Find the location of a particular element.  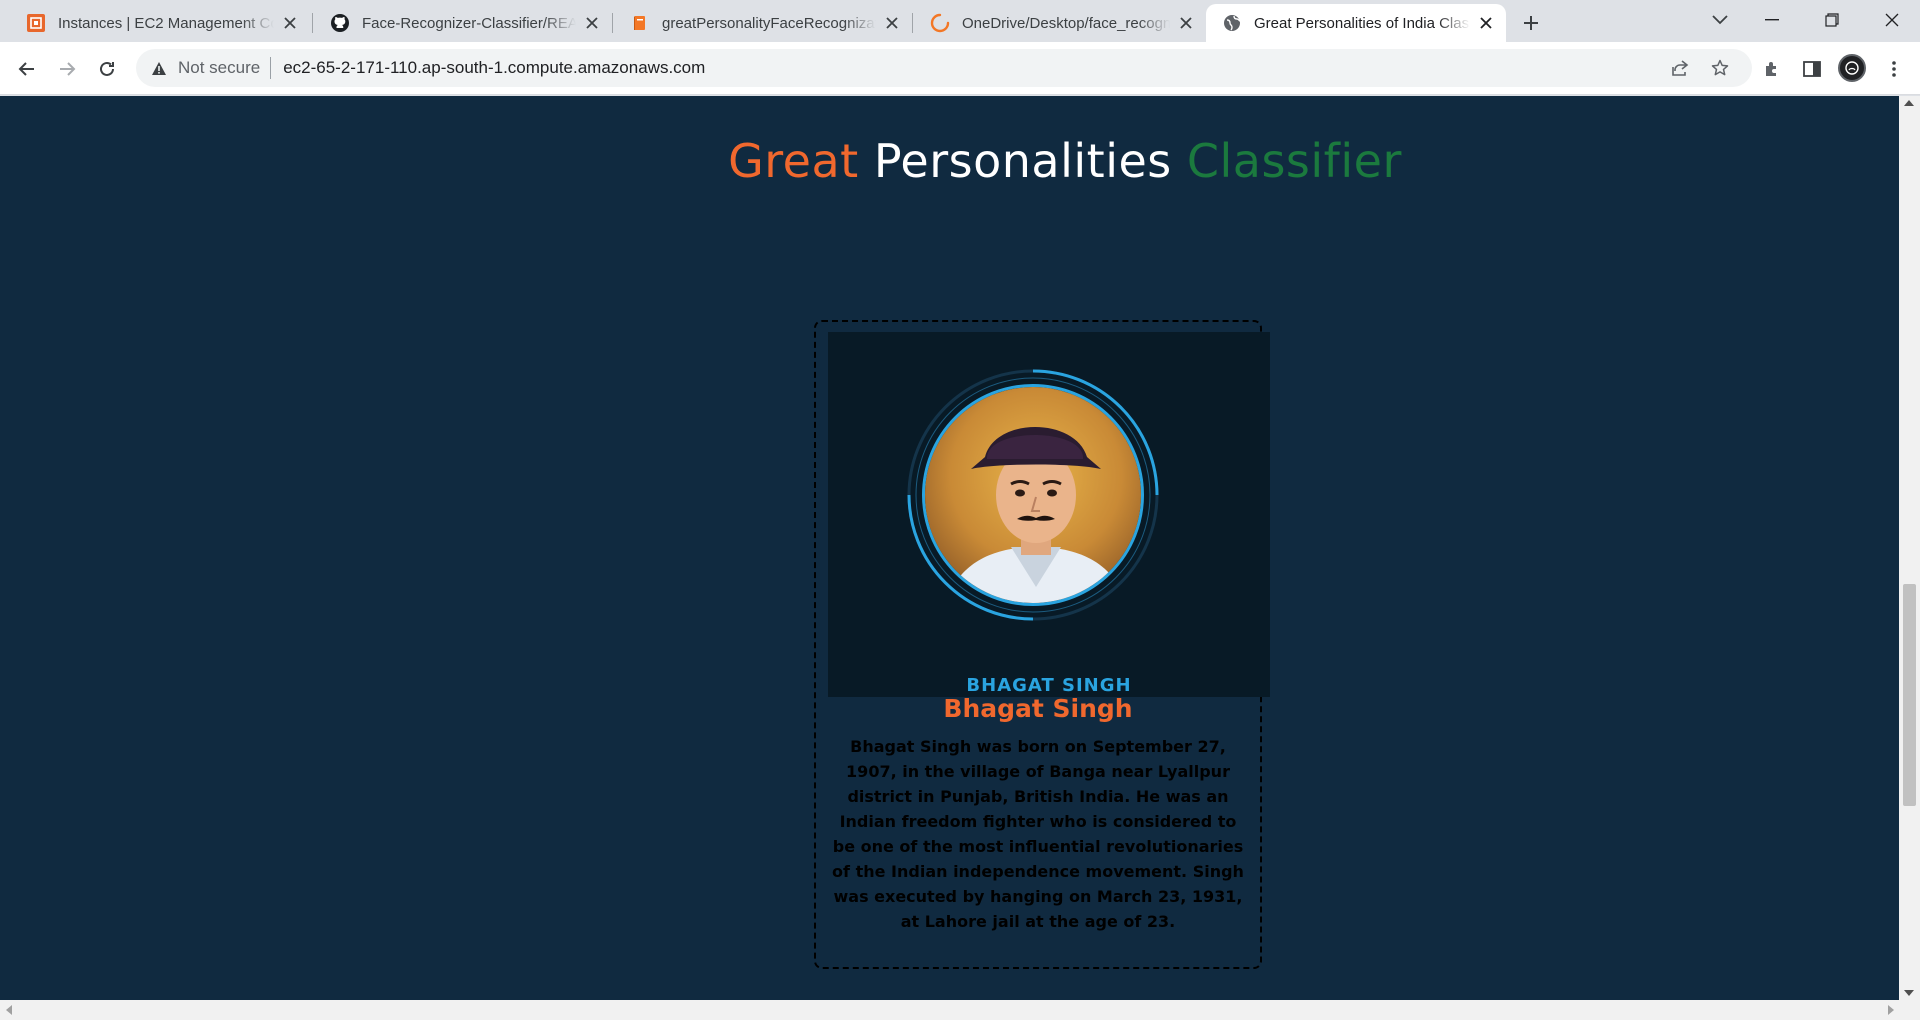

reload-icon is located at coordinates (107, 68).